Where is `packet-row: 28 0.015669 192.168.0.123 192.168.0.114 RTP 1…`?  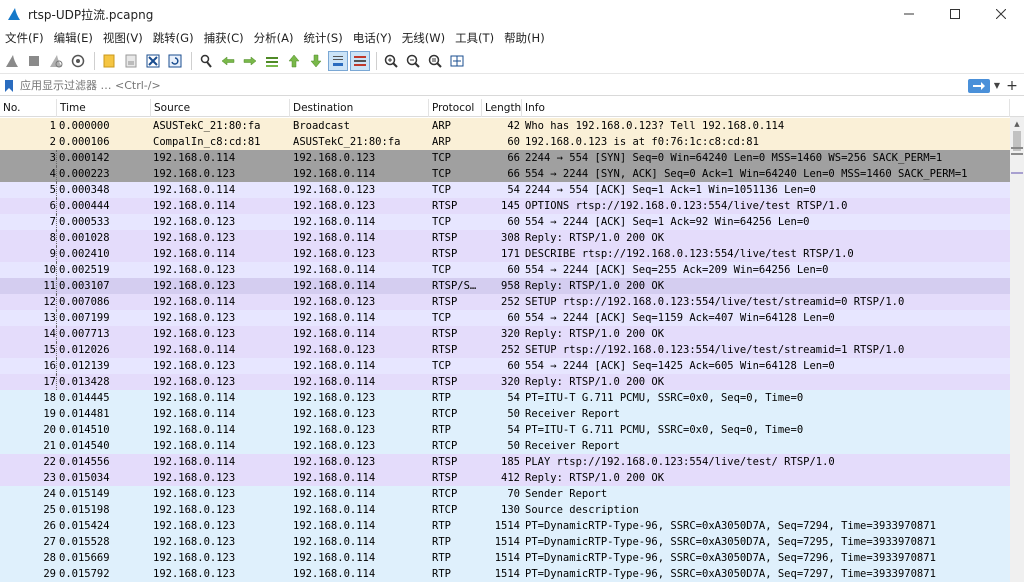
packet-row: 28 0.015669 192.168.0.123 192.168.0.114 RTP 1… is located at coordinates (505, 558).